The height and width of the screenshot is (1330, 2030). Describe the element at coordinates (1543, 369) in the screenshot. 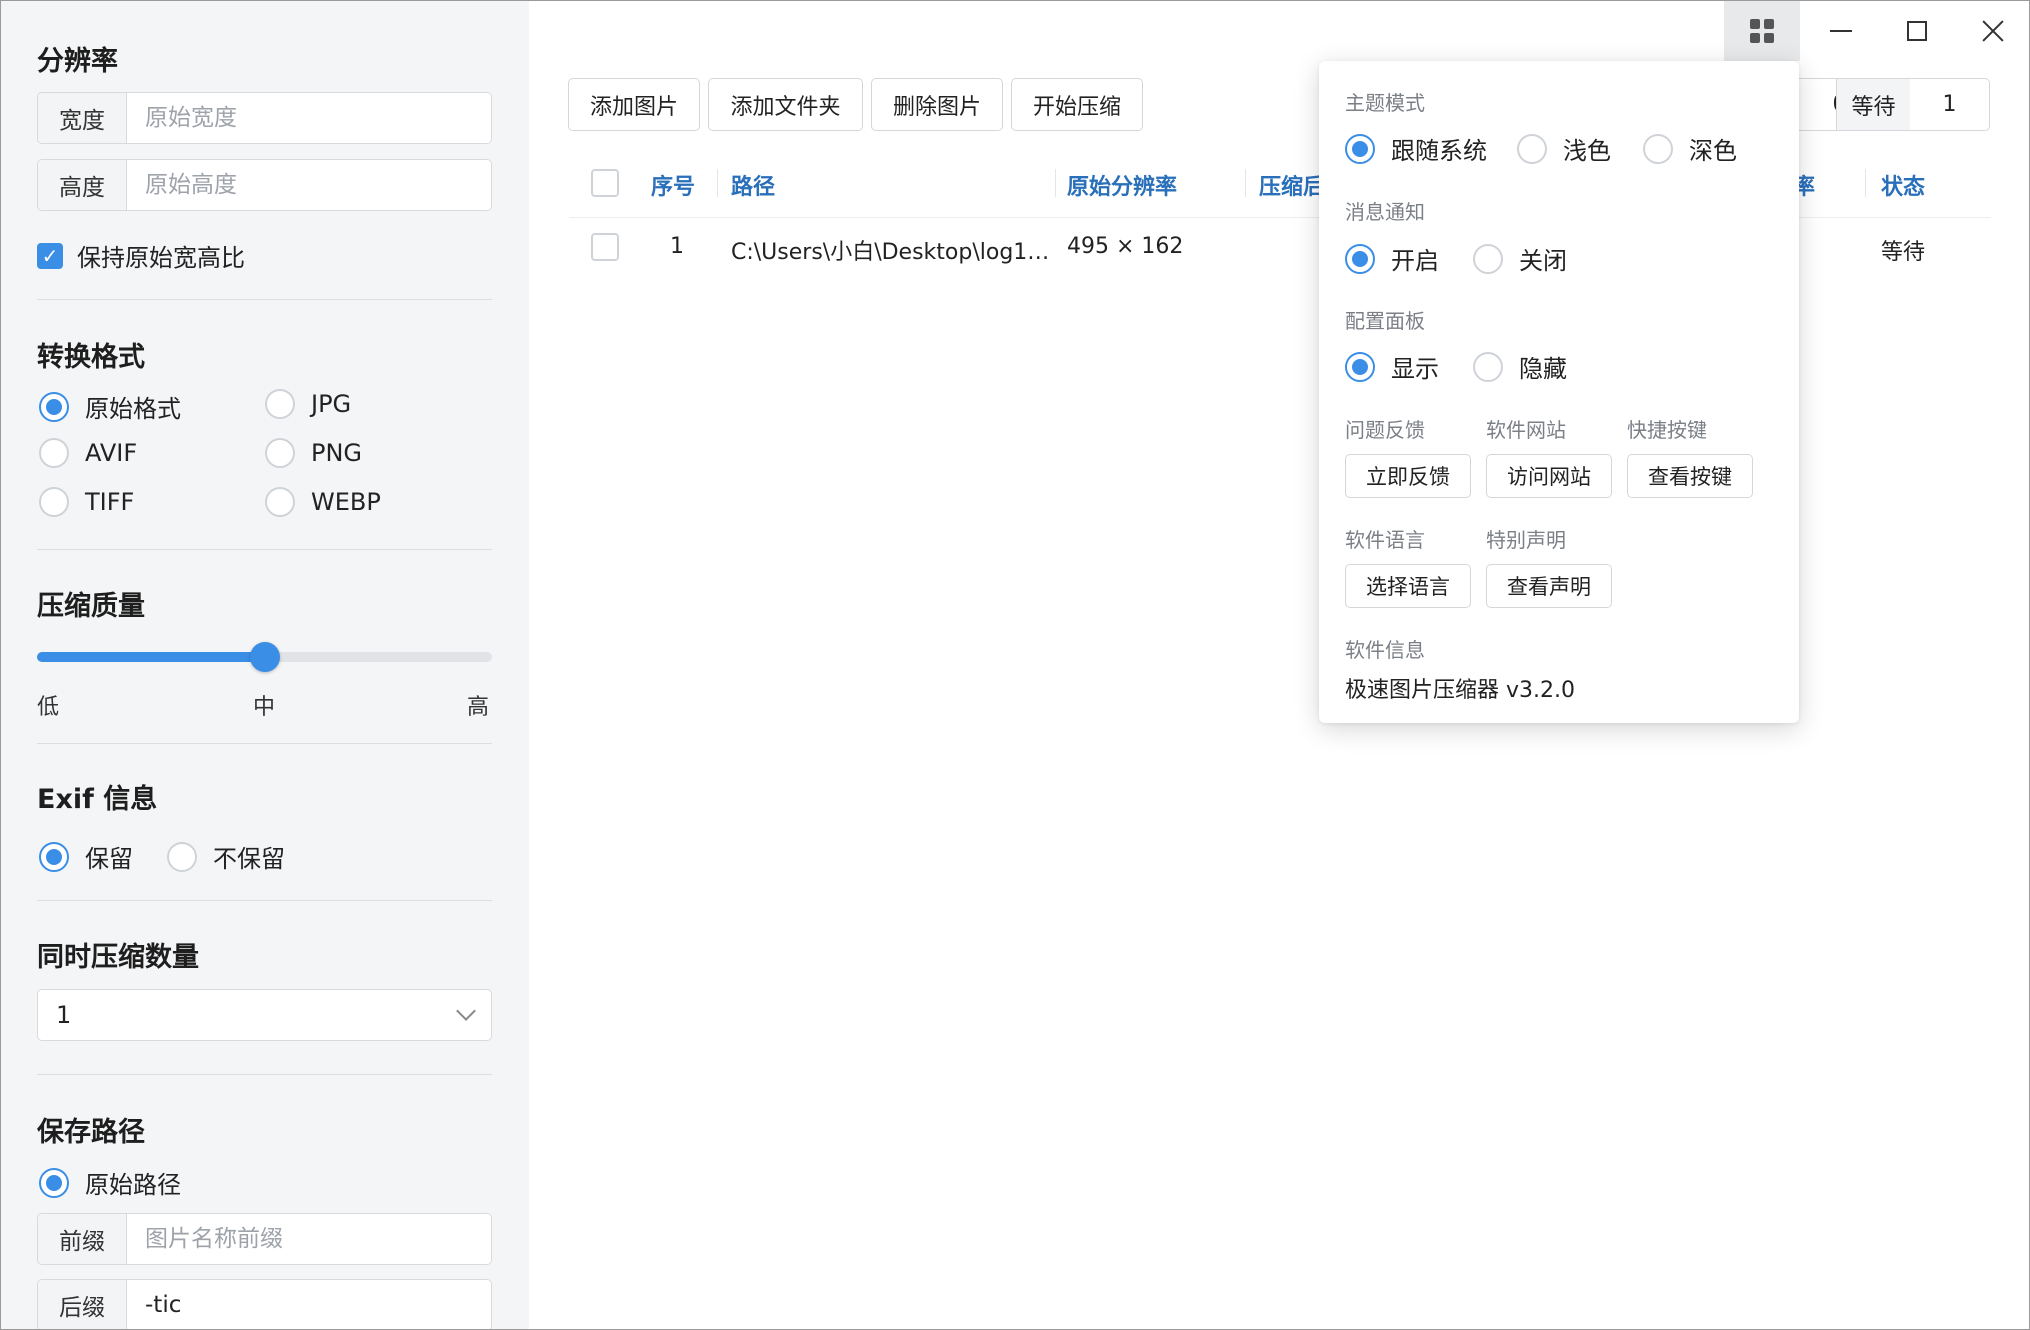

I see `config-panel-hide-label: 隐藏` at that location.